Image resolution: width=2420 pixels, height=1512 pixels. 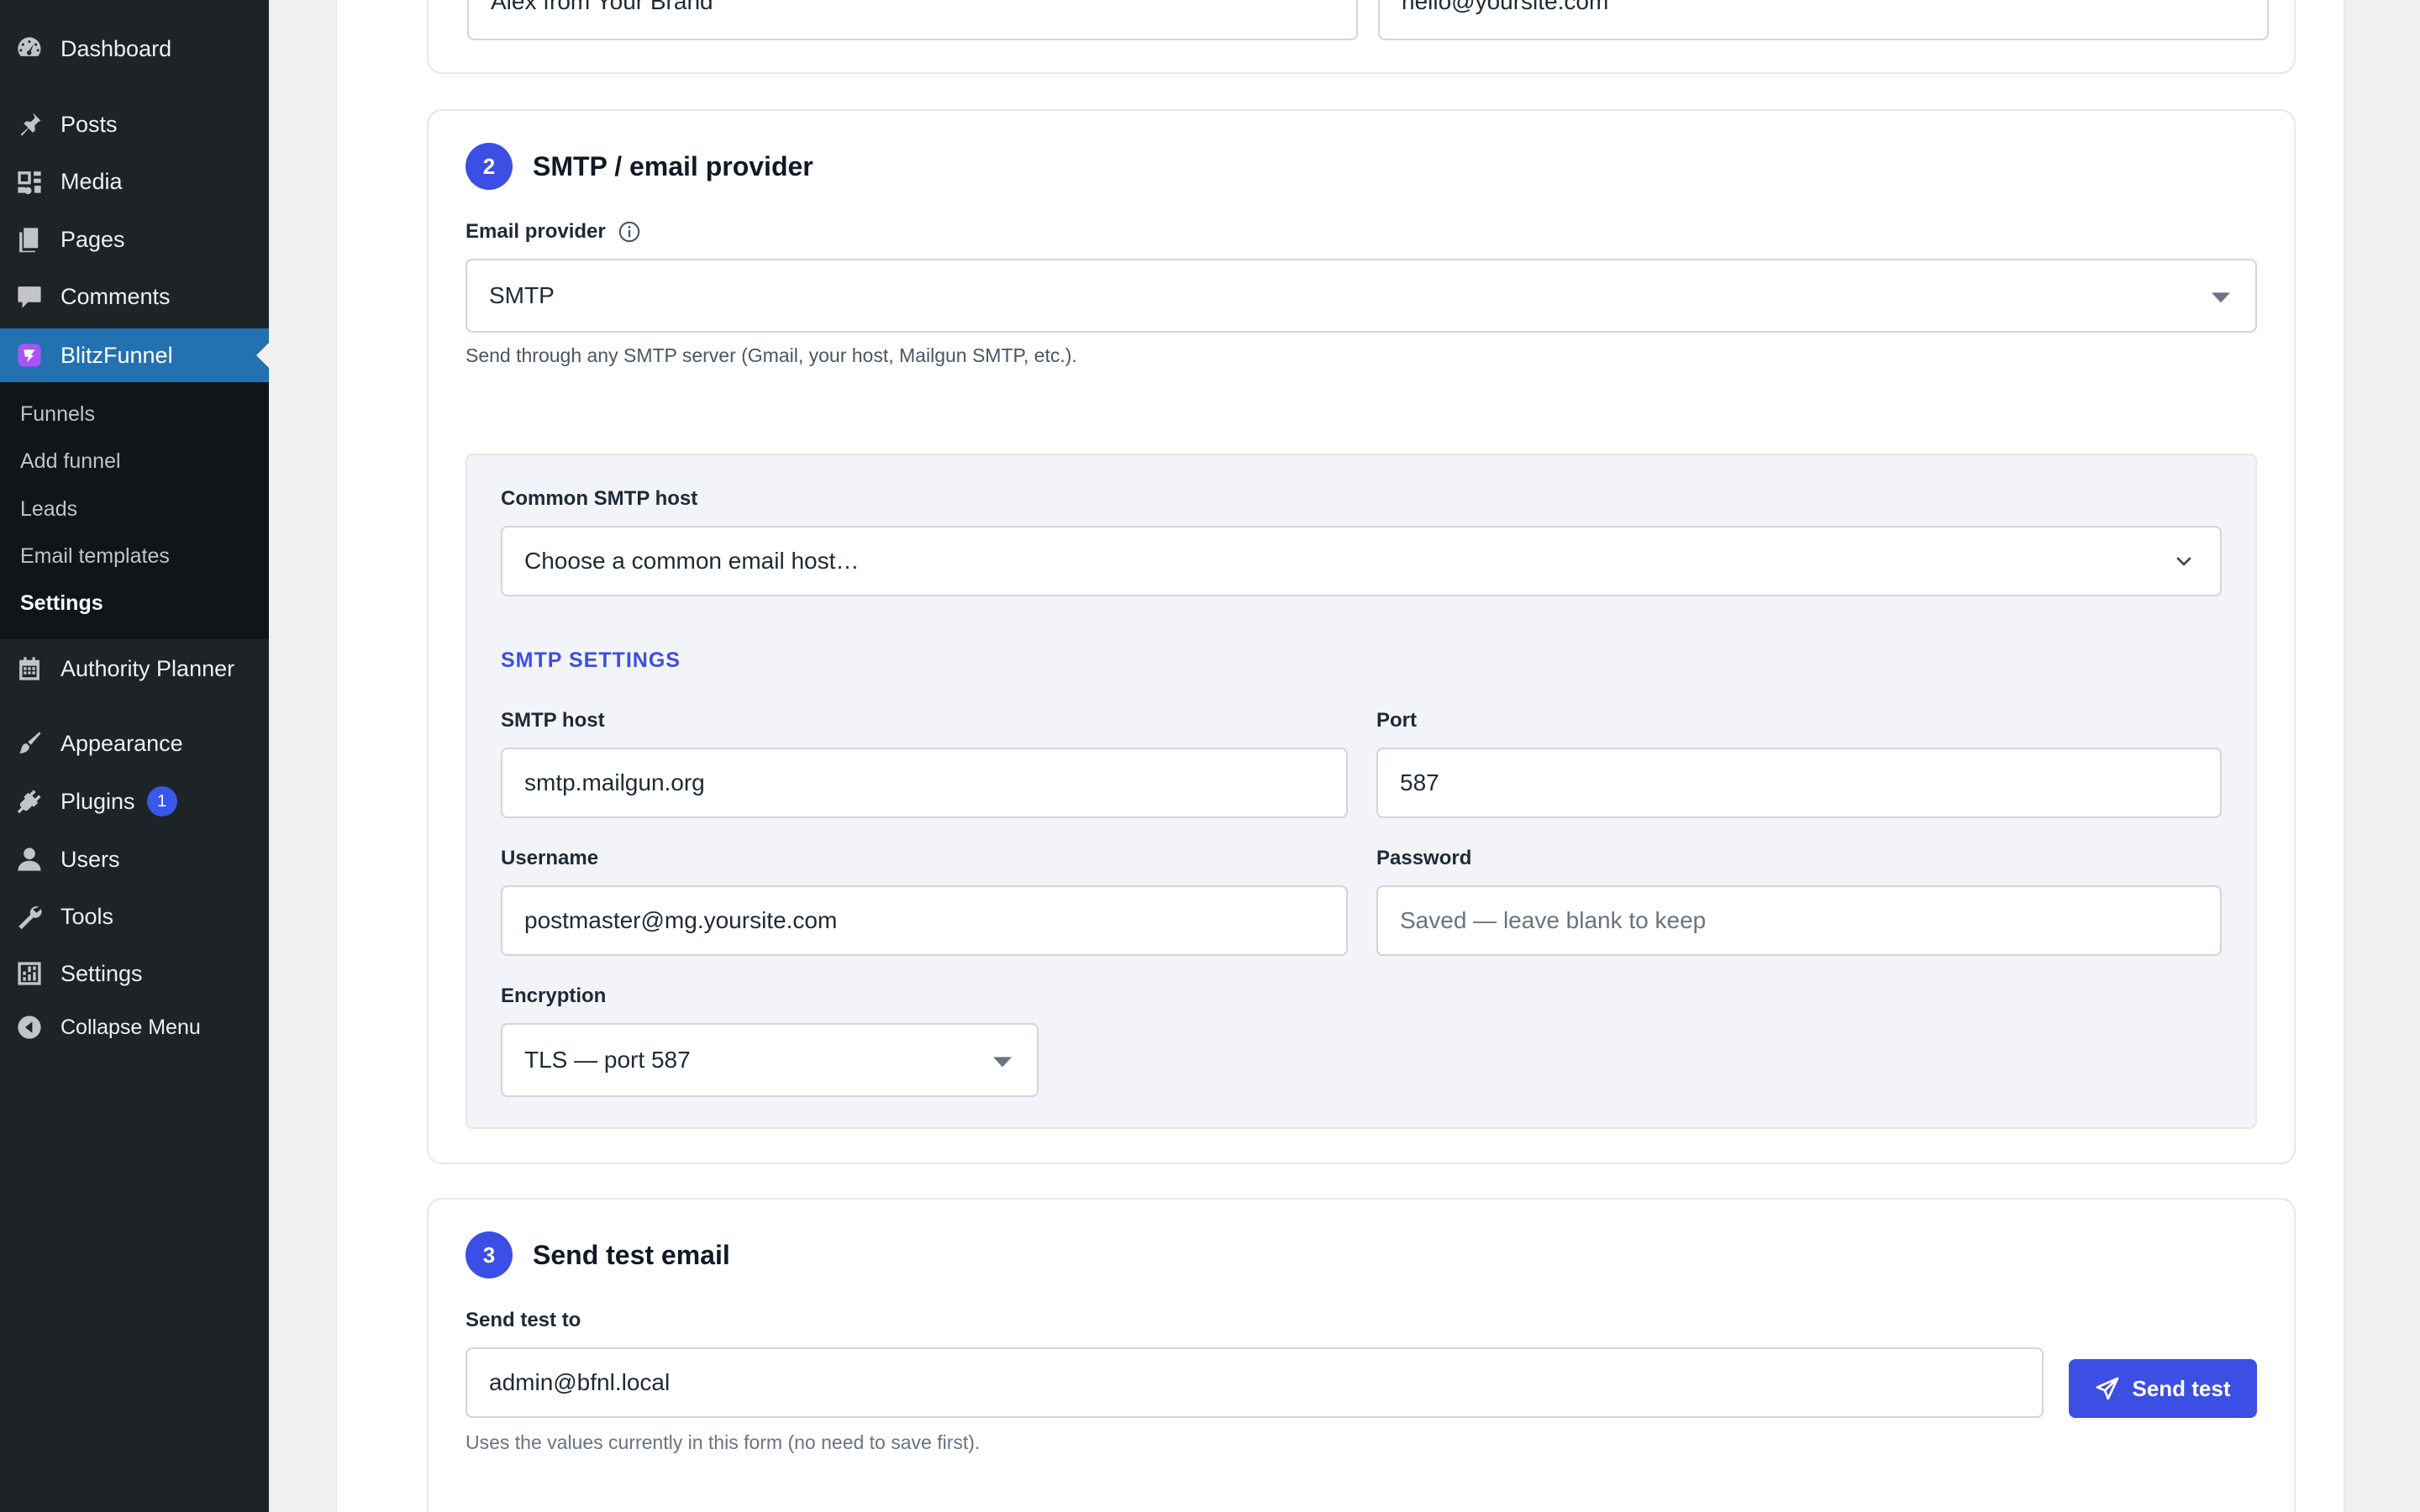 I want to click on info-icon, so click(x=629, y=232).